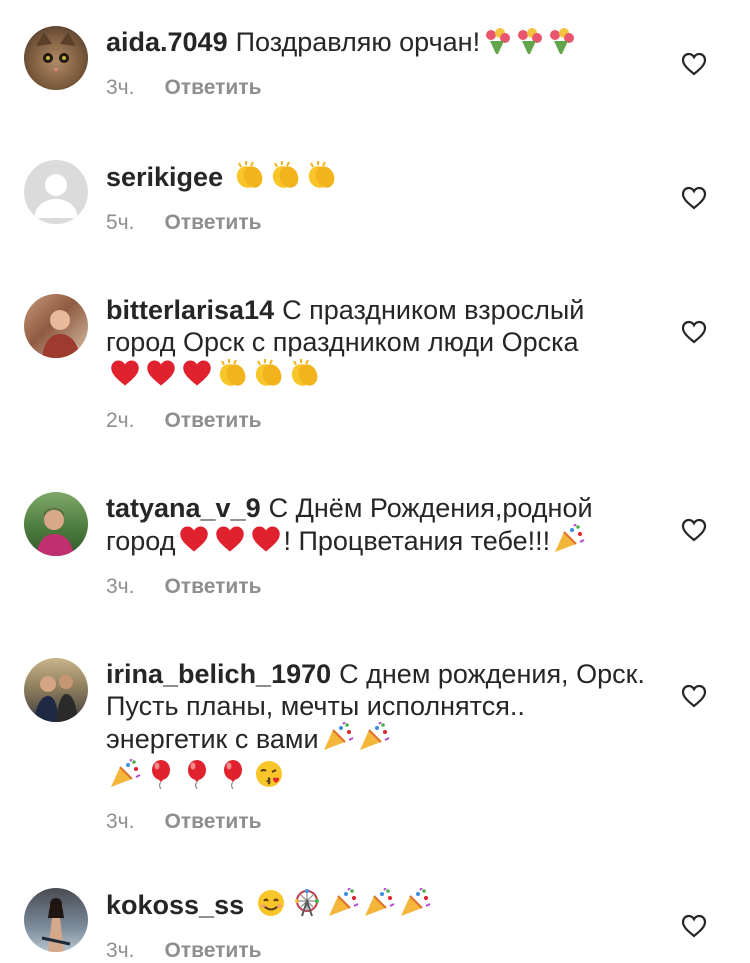 Image resolution: width=750 pixels, height=963 pixels. What do you see at coordinates (56, 52) in the screenshot?
I see `cat-icon` at bounding box center [56, 52].